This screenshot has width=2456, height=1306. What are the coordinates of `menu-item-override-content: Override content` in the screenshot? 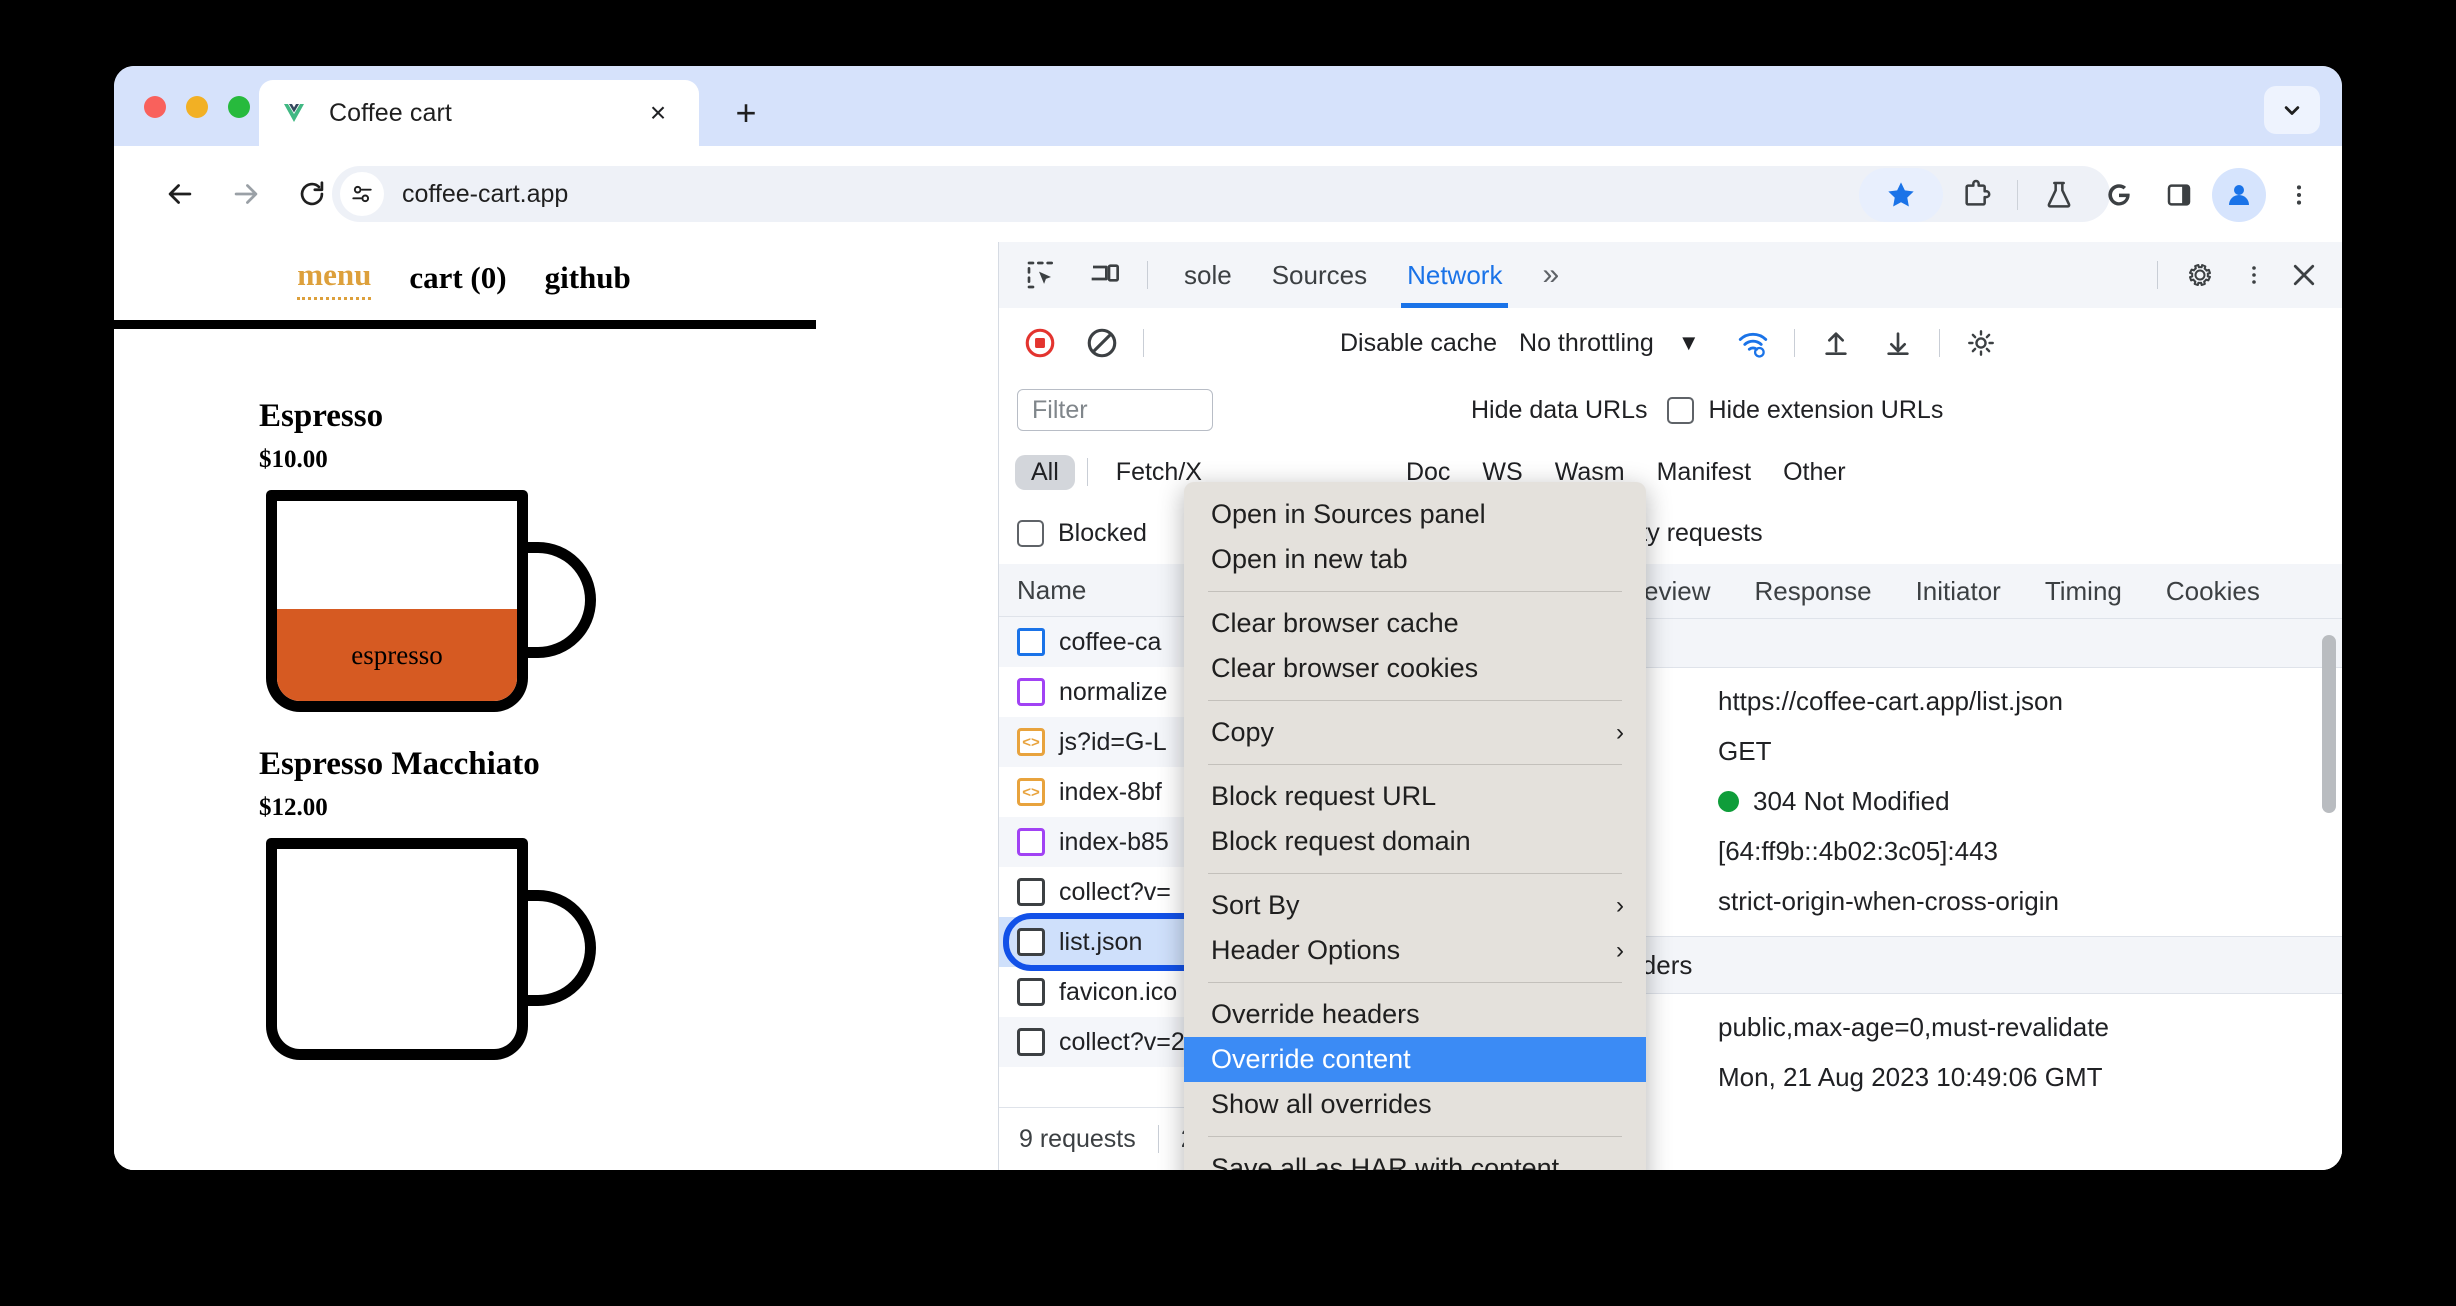 It's located at (1415, 1059).